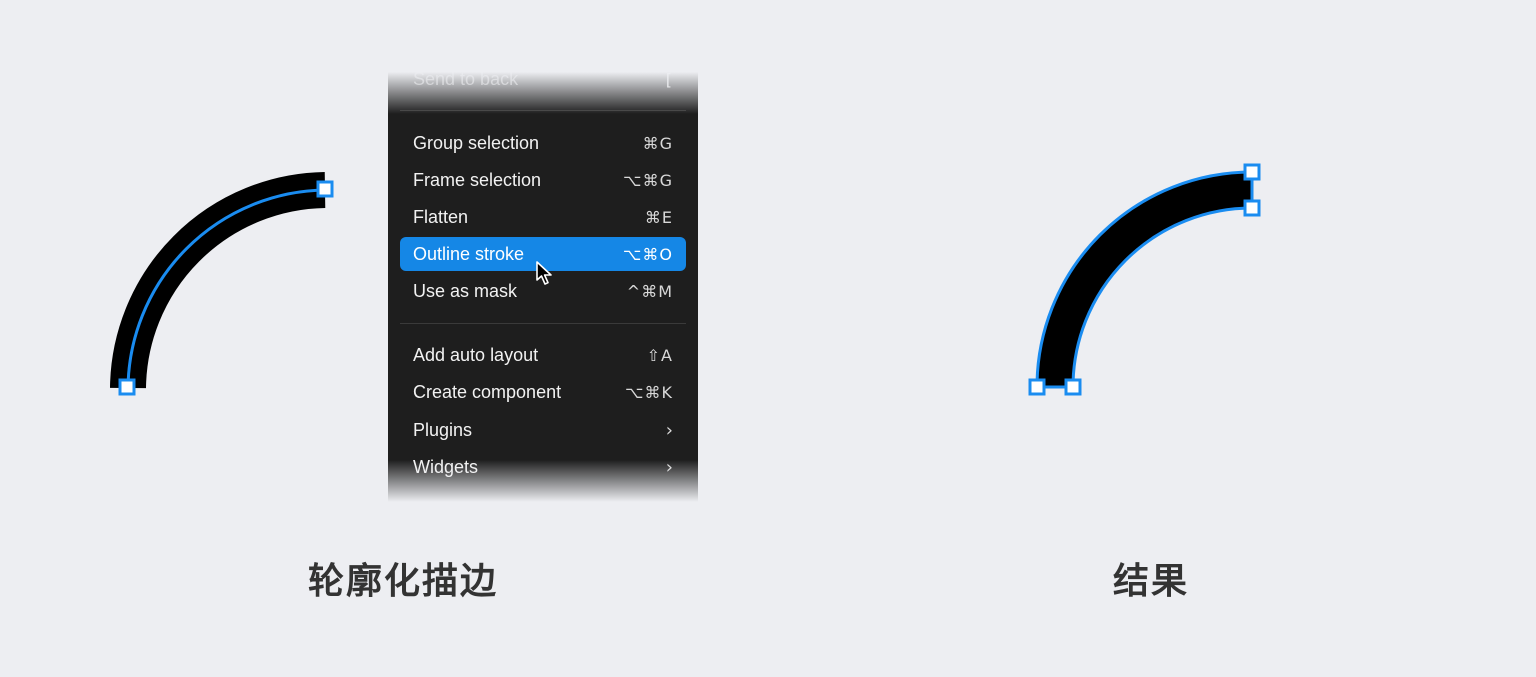 Image resolution: width=1536 pixels, height=677 pixels. Describe the element at coordinates (543, 84) in the screenshot. I see `menu-item-send-to-back: Send to back [` at that location.